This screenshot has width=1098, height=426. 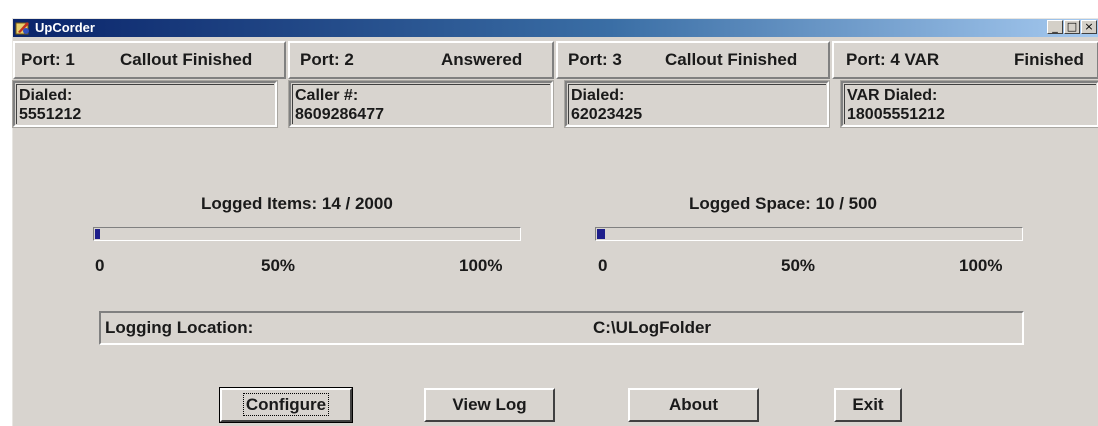 I want to click on port-2-info-value: 8609286477, so click(x=339, y=114).